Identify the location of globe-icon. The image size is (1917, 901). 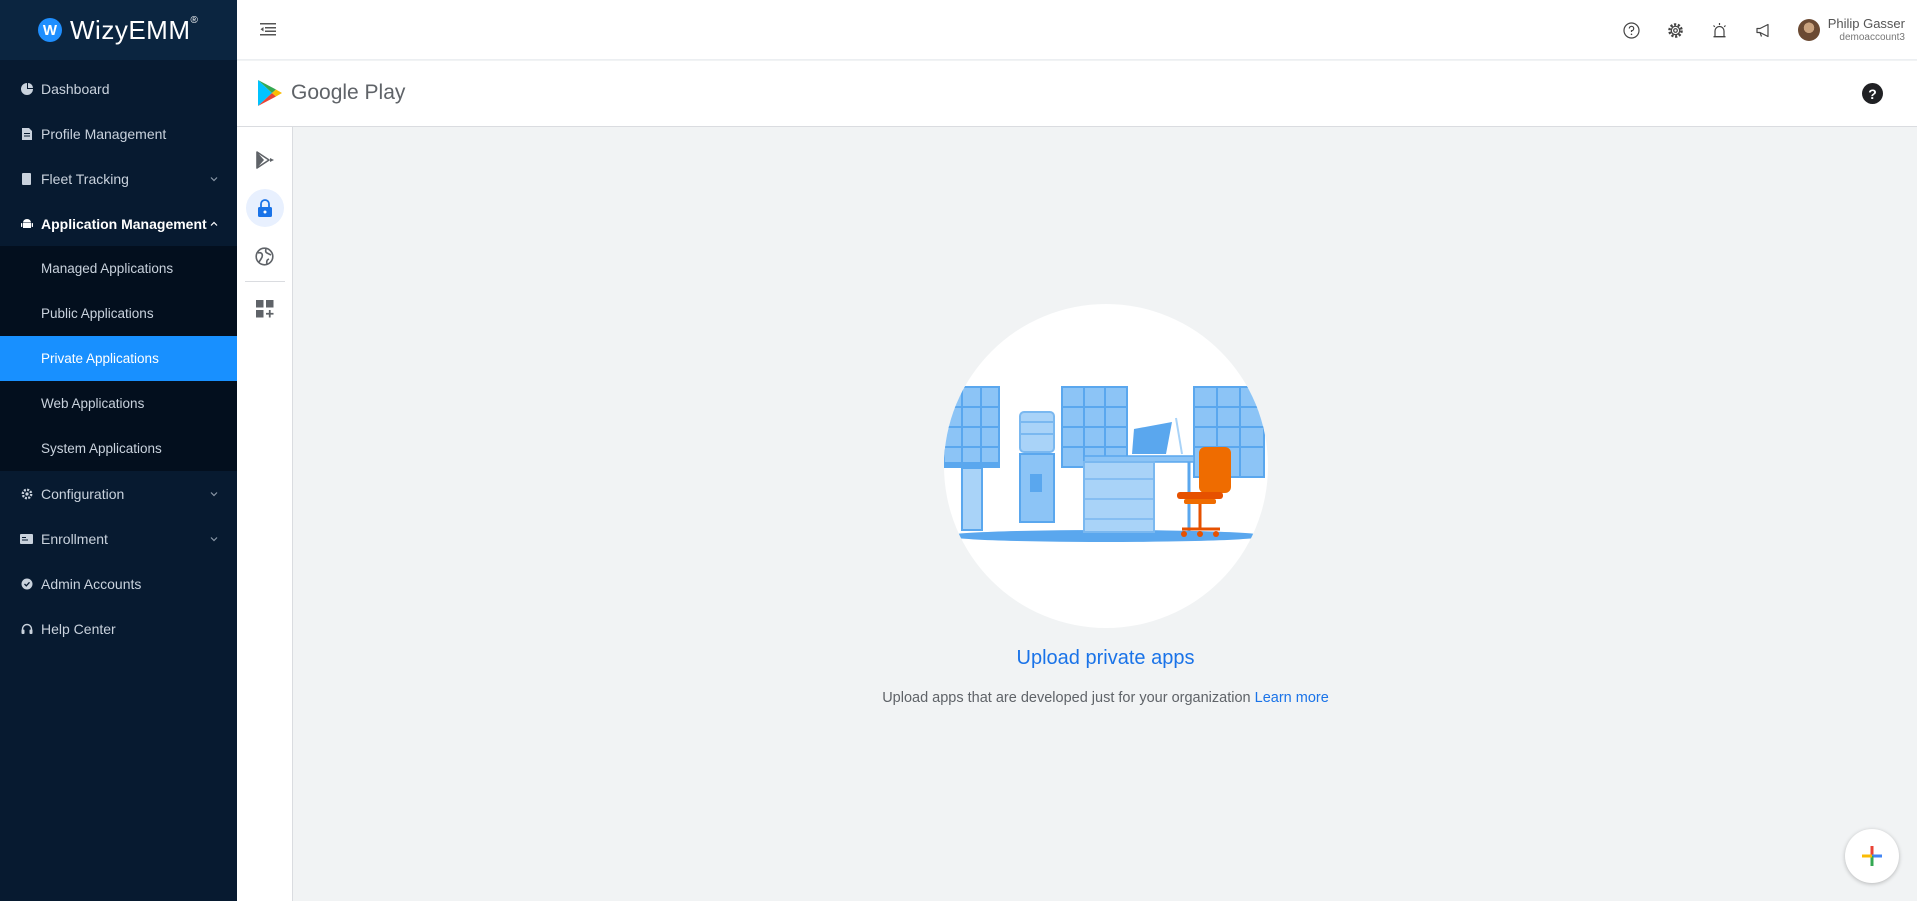
(264, 256).